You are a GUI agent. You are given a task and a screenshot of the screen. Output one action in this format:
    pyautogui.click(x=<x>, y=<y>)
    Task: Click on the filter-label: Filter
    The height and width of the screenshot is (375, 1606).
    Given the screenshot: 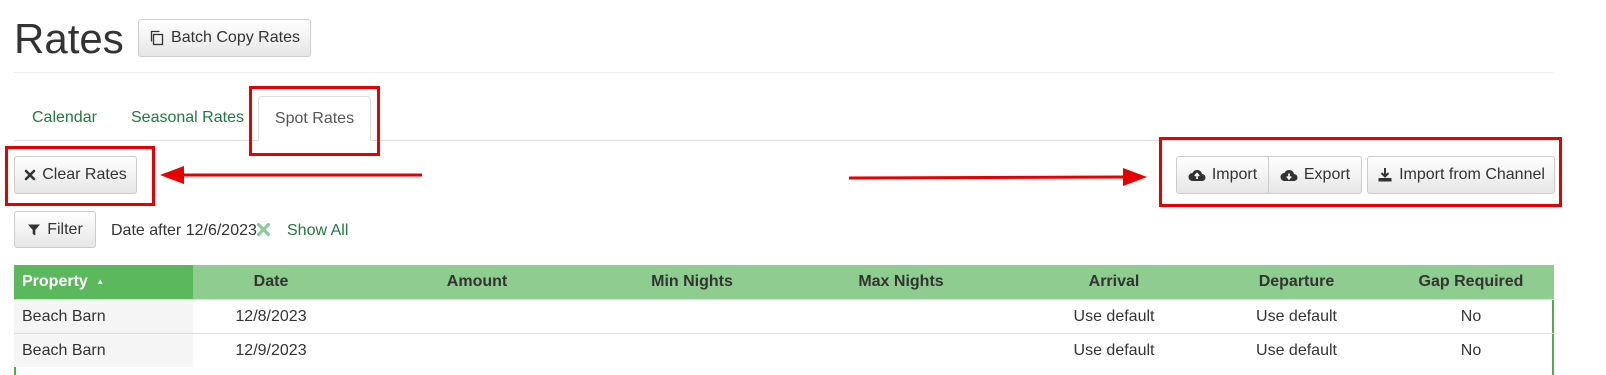 What is the action you would take?
    pyautogui.click(x=65, y=229)
    